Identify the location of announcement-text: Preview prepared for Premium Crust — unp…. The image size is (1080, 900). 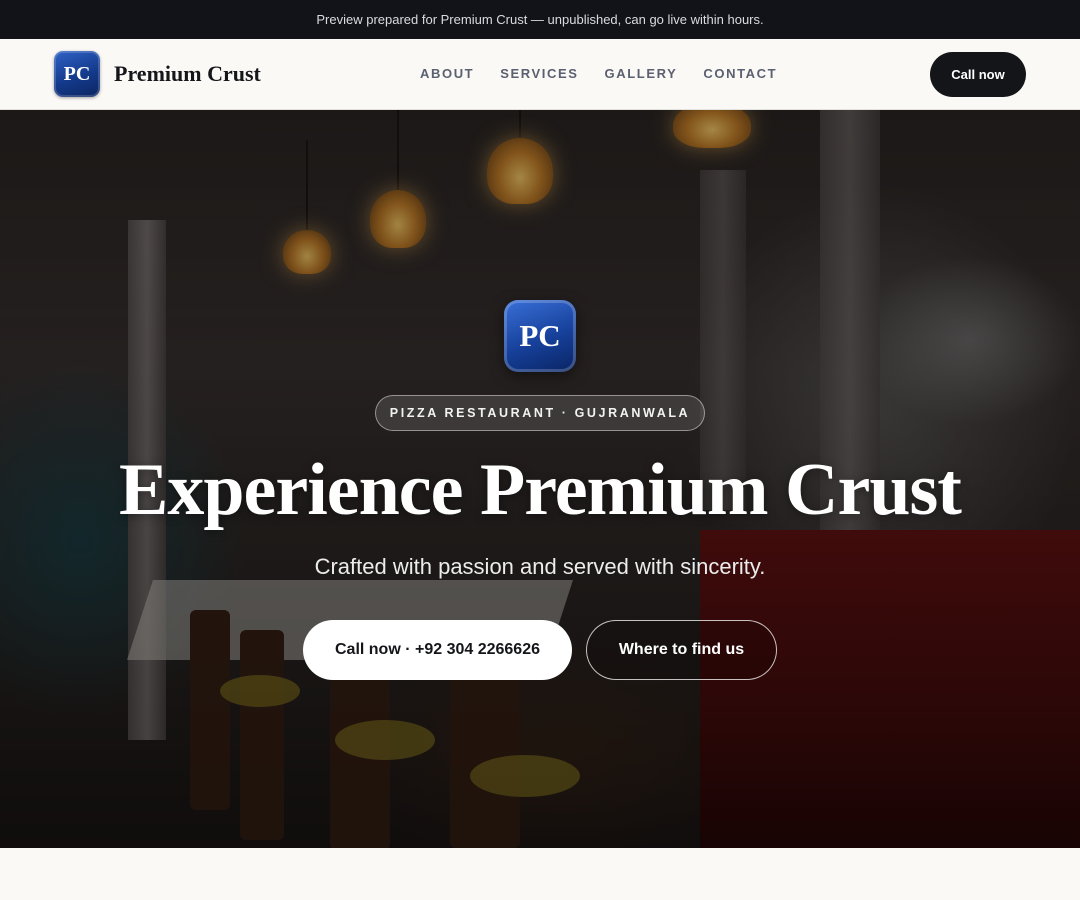
(540, 19).